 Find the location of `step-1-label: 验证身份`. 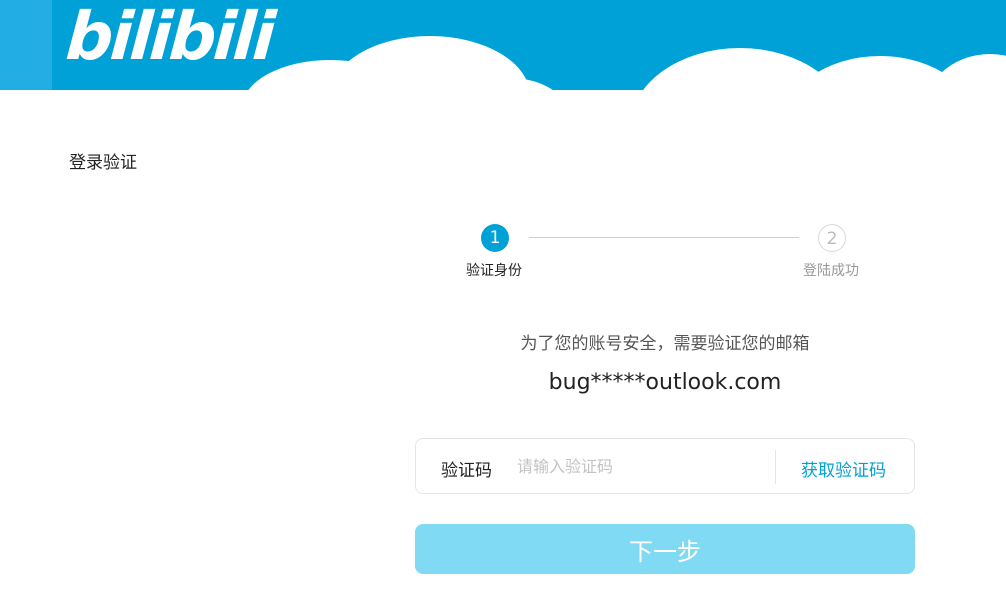

step-1-label: 验证身份 is located at coordinates (494, 271).